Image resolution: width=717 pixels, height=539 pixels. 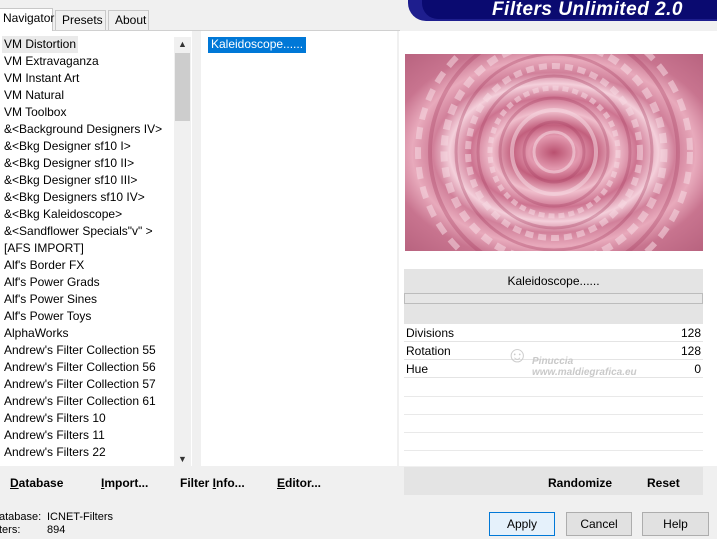 I want to click on apply-button: Apply, so click(x=522, y=524).